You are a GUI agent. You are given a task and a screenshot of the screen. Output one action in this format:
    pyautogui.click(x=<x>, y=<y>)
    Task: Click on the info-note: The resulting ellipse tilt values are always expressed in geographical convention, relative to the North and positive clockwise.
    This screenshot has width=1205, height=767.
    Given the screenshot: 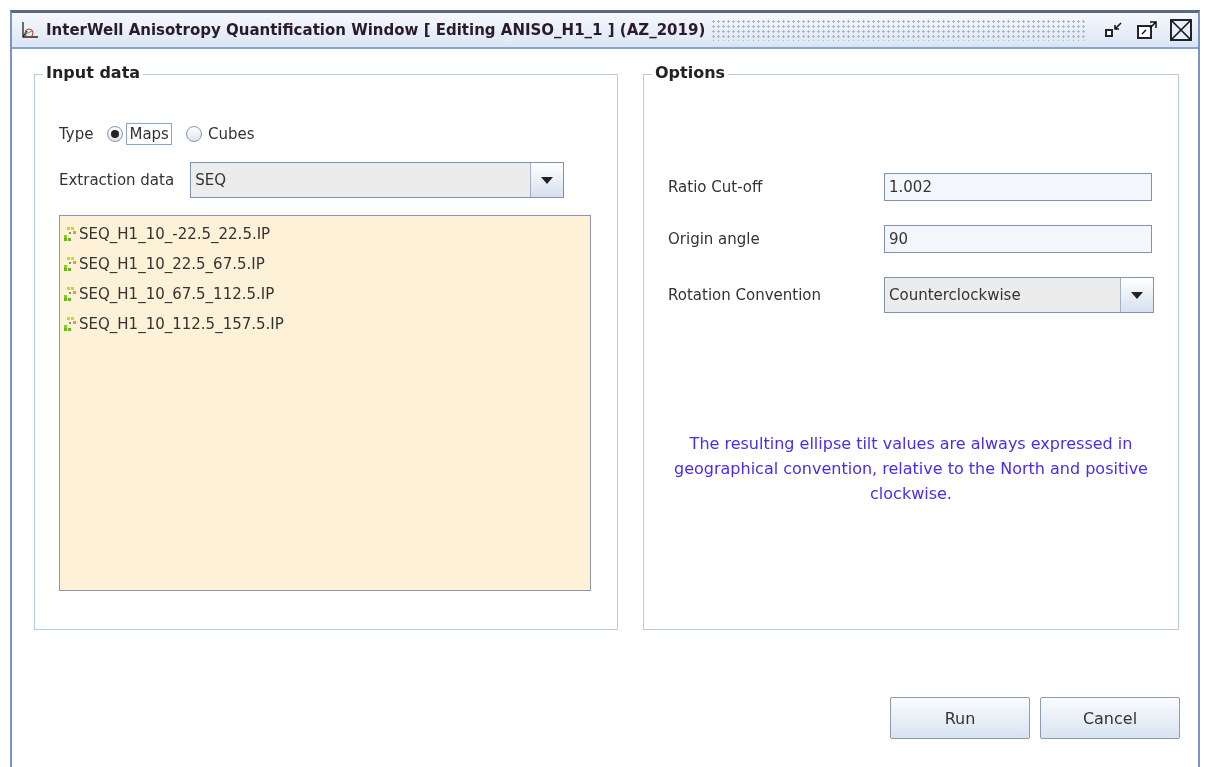 What is the action you would take?
    pyautogui.click(x=911, y=469)
    